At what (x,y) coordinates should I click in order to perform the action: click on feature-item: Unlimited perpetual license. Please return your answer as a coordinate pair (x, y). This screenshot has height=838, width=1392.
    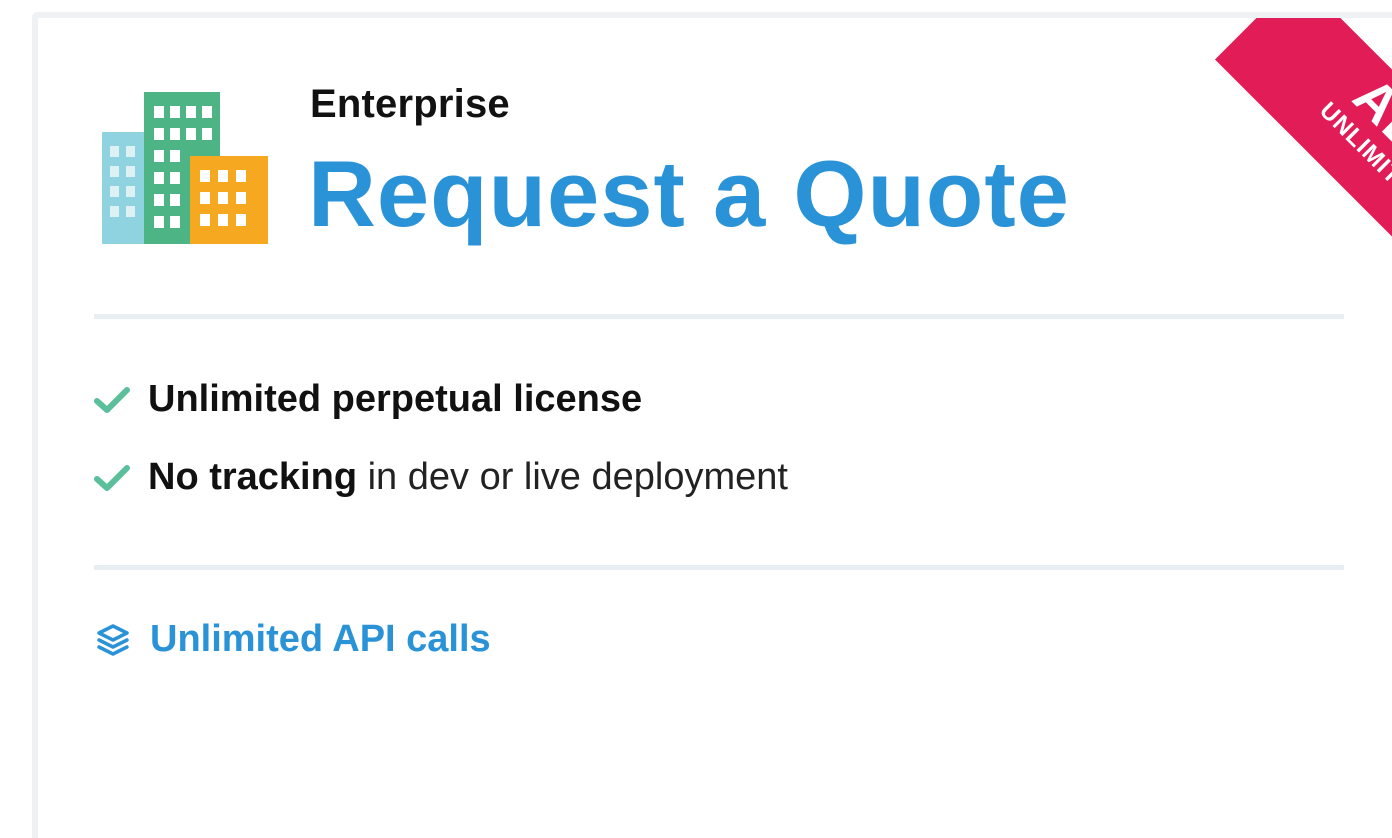
    Looking at the image, I should click on (368, 399).